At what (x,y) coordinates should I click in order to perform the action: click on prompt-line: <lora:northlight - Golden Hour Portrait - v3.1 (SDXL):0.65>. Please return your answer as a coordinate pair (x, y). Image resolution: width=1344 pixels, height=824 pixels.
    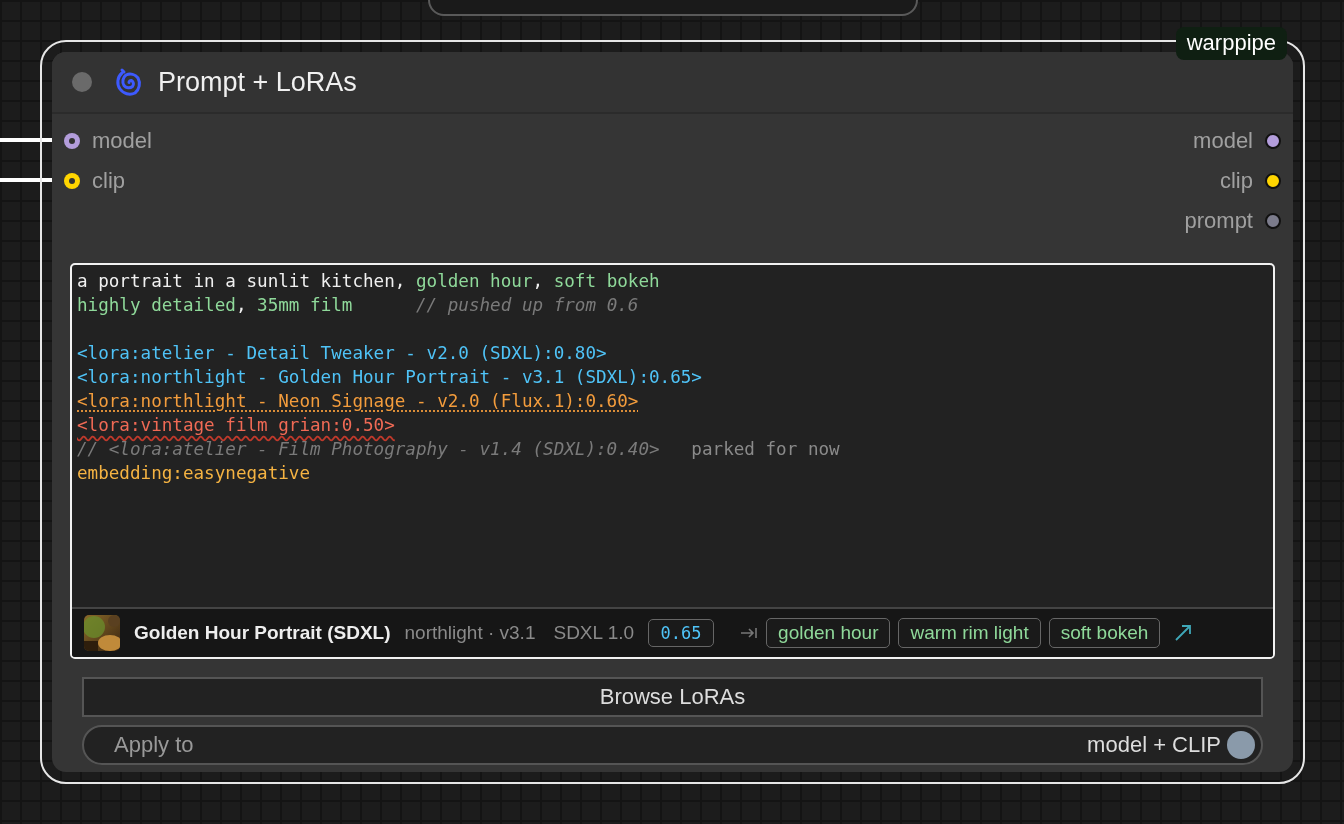
    Looking at the image, I should click on (390, 377).